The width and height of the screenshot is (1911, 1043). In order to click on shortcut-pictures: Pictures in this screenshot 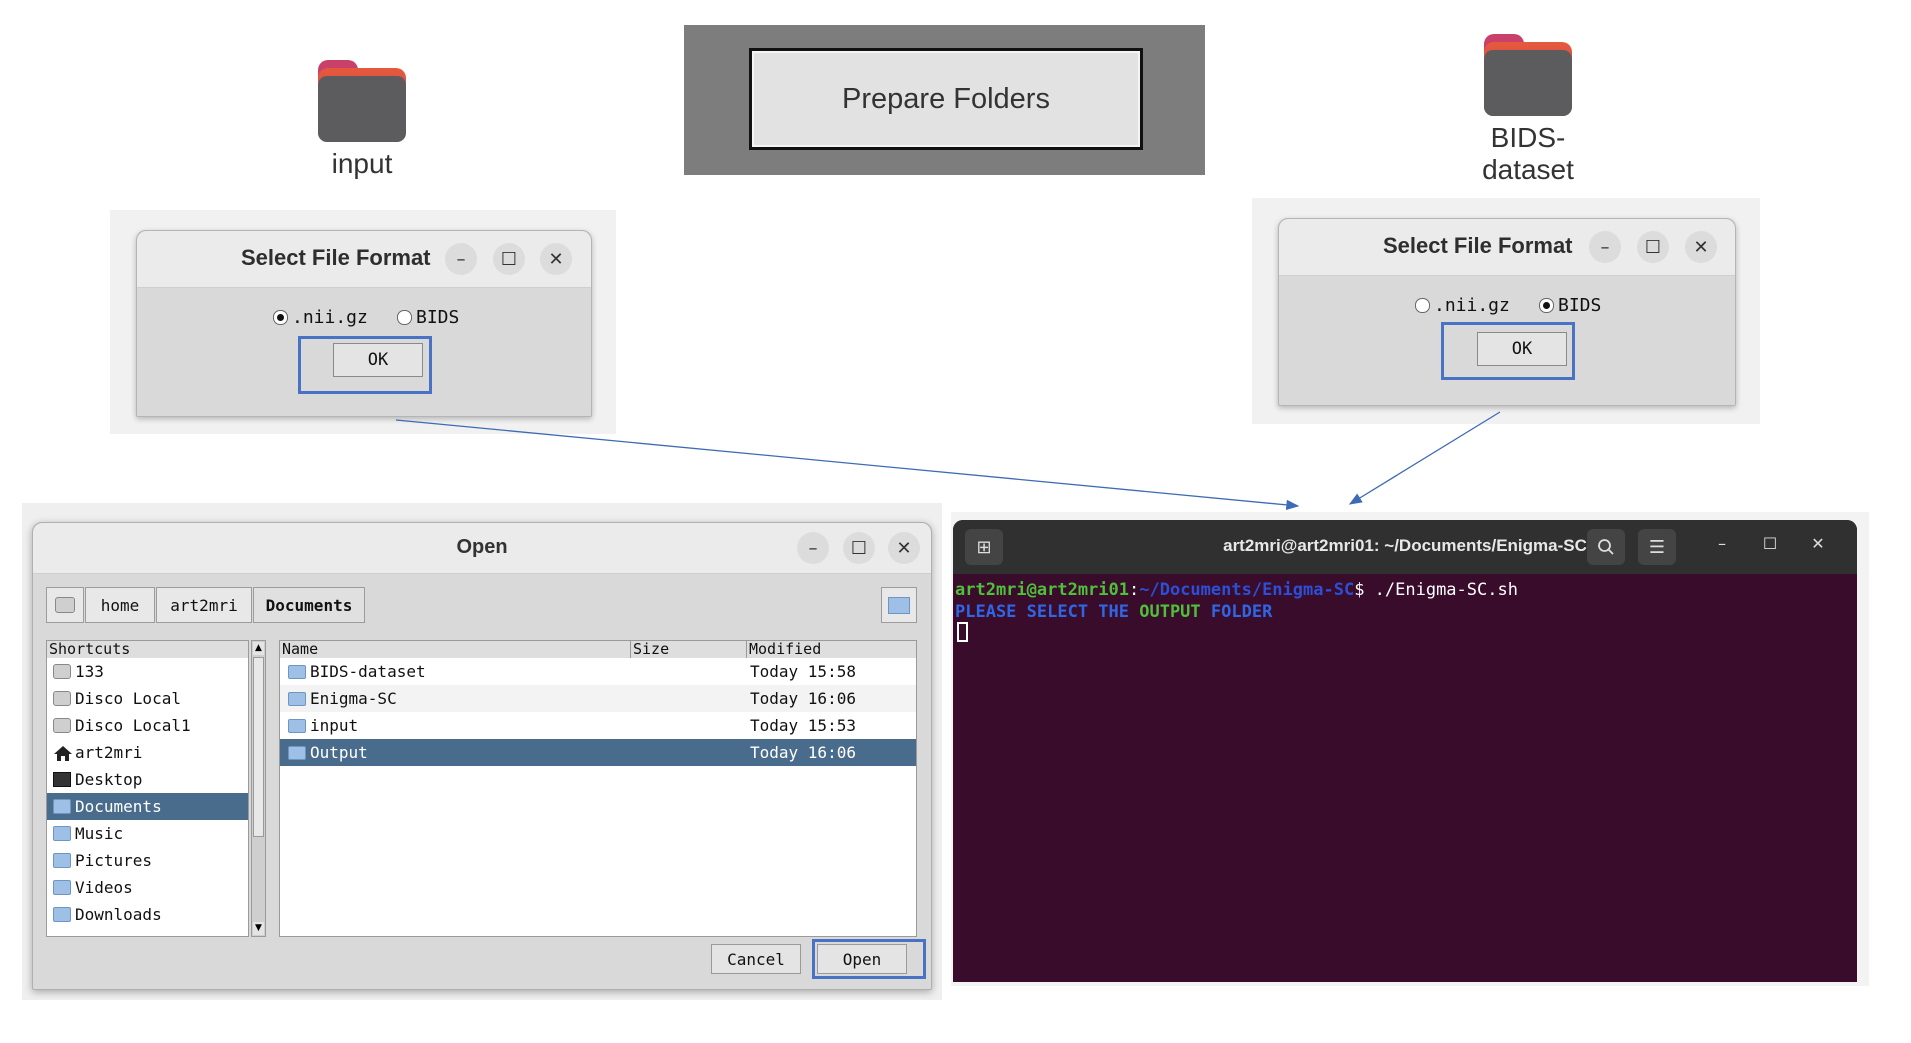, I will do `click(147, 860)`.